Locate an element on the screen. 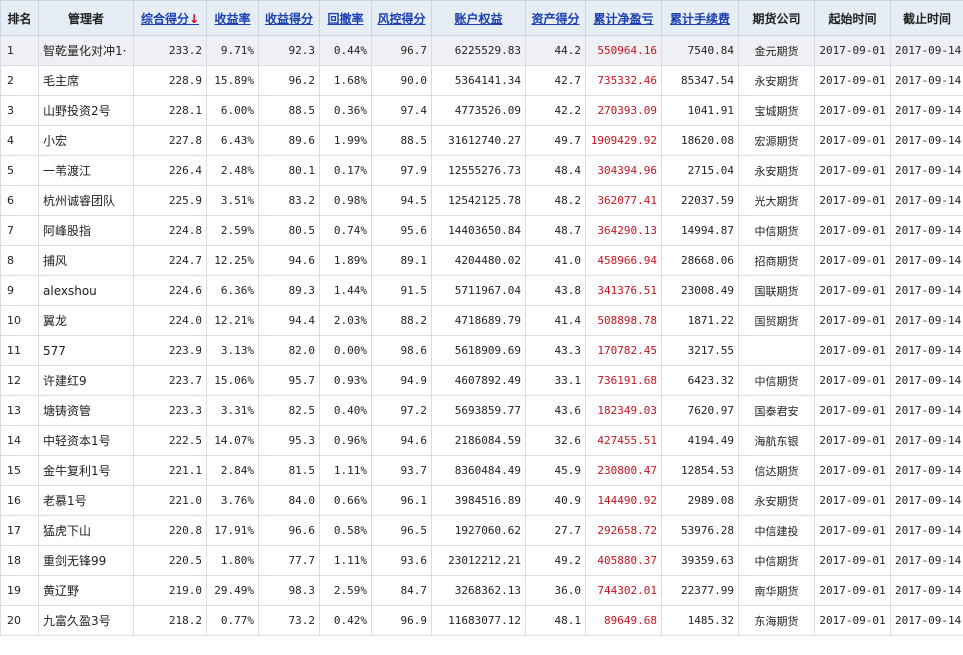 The width and height of the screenshot is (963, 655). cell-total-score: 224.8 is located at coordinates (170, 230).